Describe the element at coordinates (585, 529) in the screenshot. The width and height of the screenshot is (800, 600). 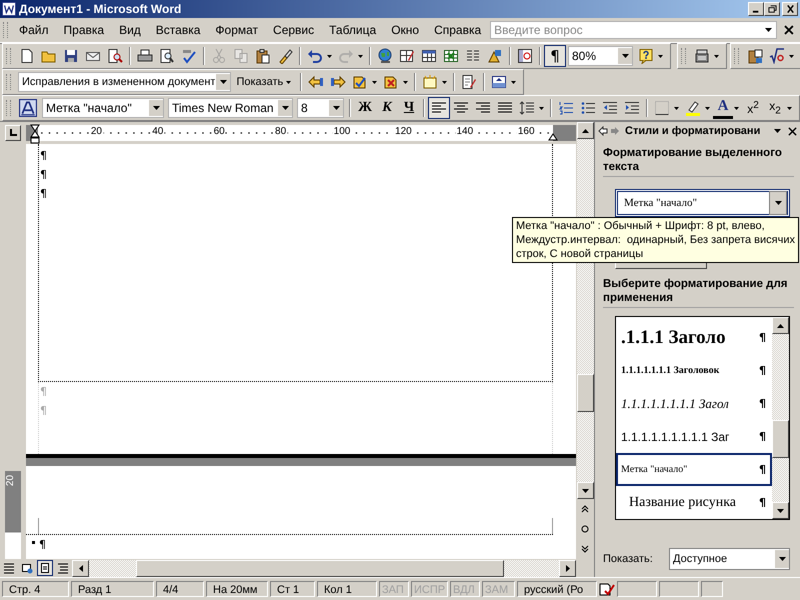
I see `browse-object-icon` at that location.